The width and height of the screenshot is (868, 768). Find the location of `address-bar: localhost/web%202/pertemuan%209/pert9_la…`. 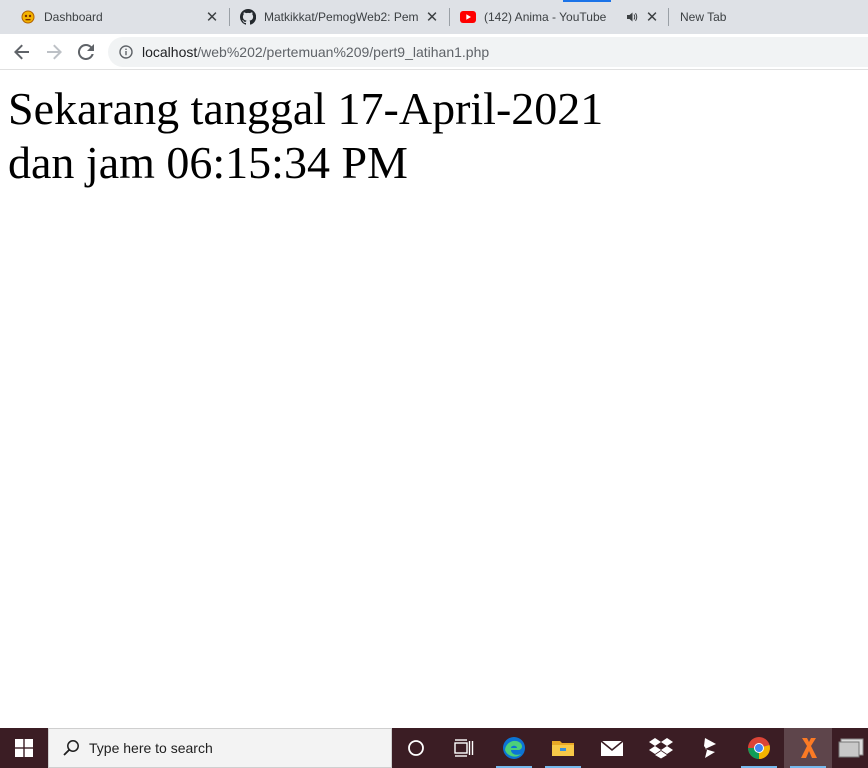

address-bar: localhost/web%202/pertemuan%209/pert9_la… is located at coordinates (488, 52).